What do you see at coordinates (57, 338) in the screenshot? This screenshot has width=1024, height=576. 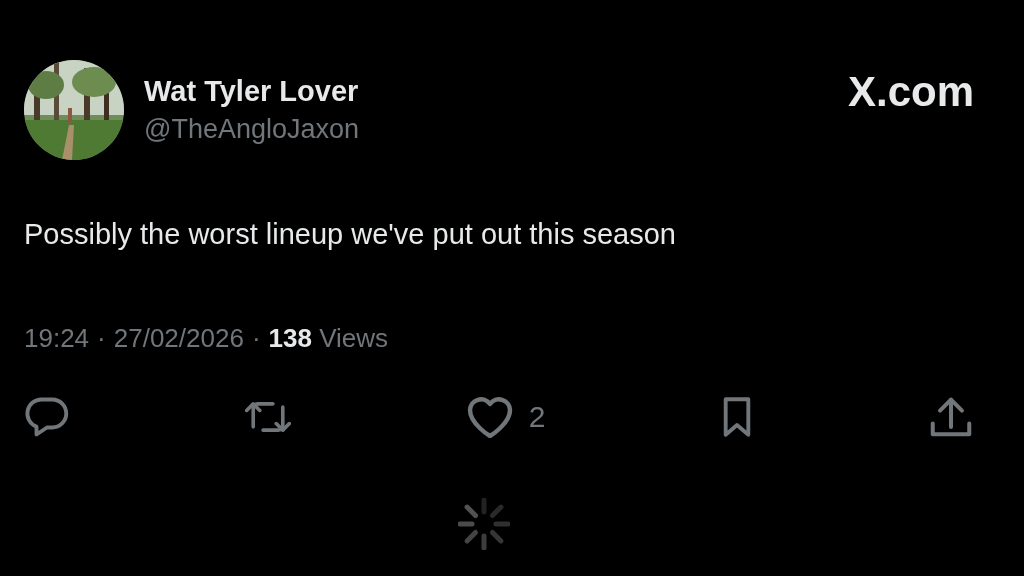 I see `post-time: 19:24` at bounding box center [57, 338].